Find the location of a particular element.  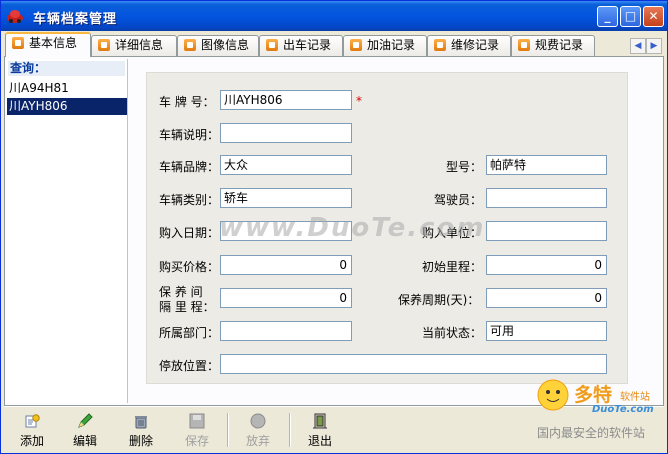

edit-button-label: 编辑 is located at coordinates (84, 441).